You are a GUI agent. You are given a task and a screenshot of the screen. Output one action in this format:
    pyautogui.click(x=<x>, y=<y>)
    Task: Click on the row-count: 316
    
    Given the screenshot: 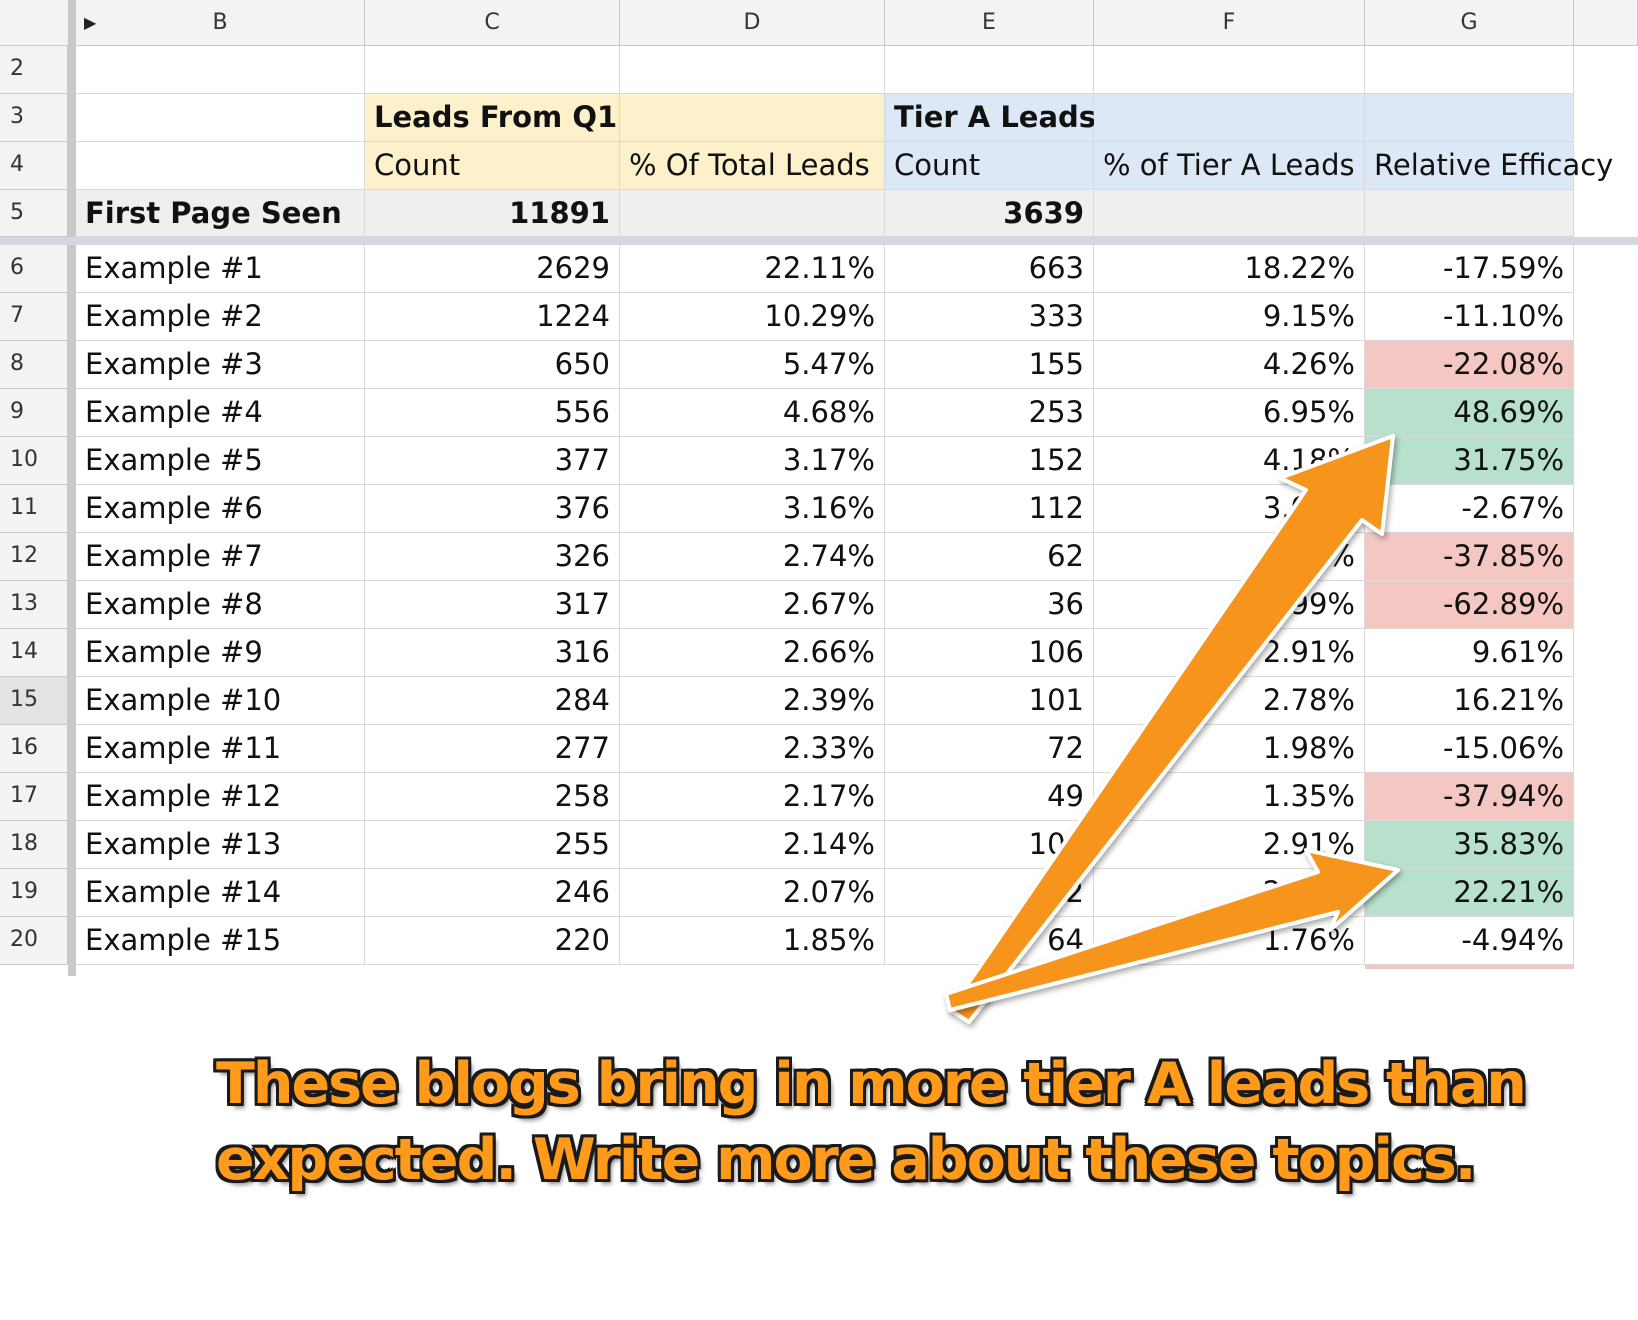 What is the action you would take?
    pyautogui.click(x=492, y=653)
    